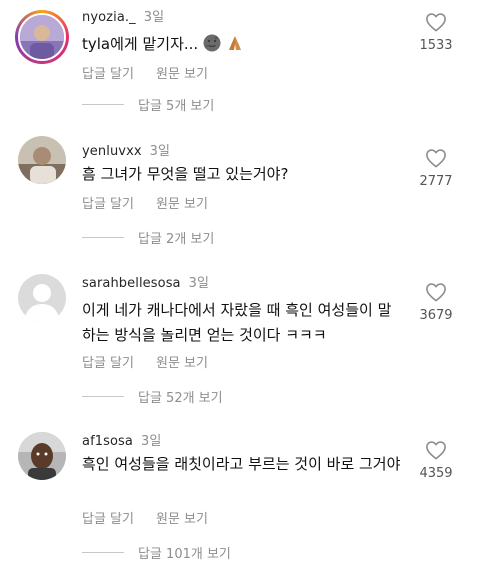 This screenshot has height=569, width=480. What do you see at coordinates (156, 552) in the screenshot?
I see `view-replies-button: 답글 101개 보기` at bounding box center [156, 552].